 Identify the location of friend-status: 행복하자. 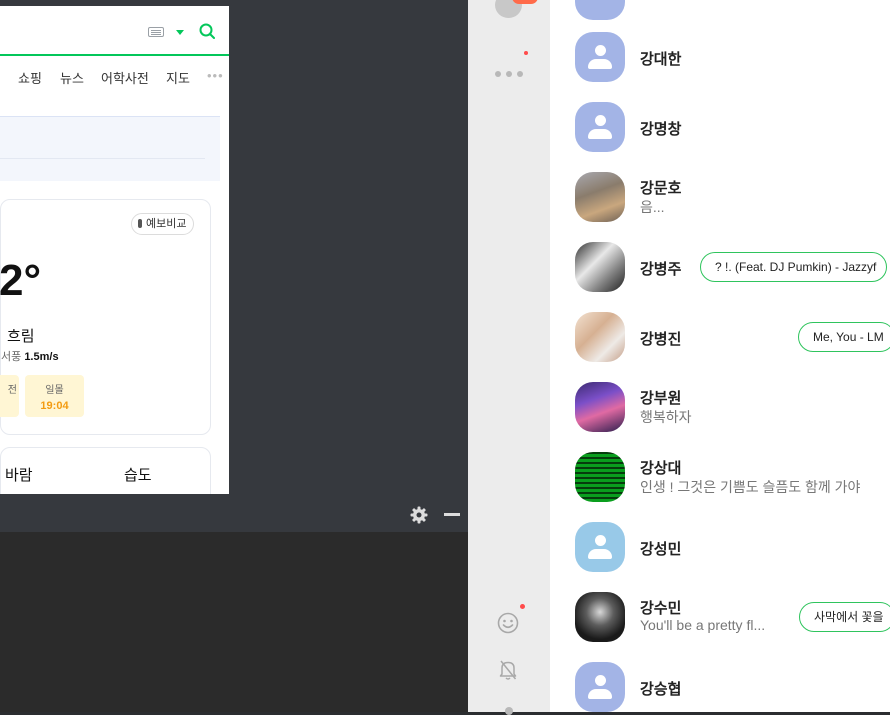
(666, 417).